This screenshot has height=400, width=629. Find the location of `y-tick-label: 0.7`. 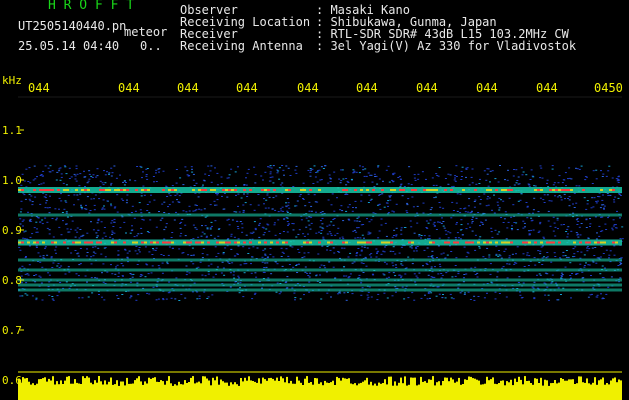

y-tick-label: 0.7 is located at coordinates (12, 330).